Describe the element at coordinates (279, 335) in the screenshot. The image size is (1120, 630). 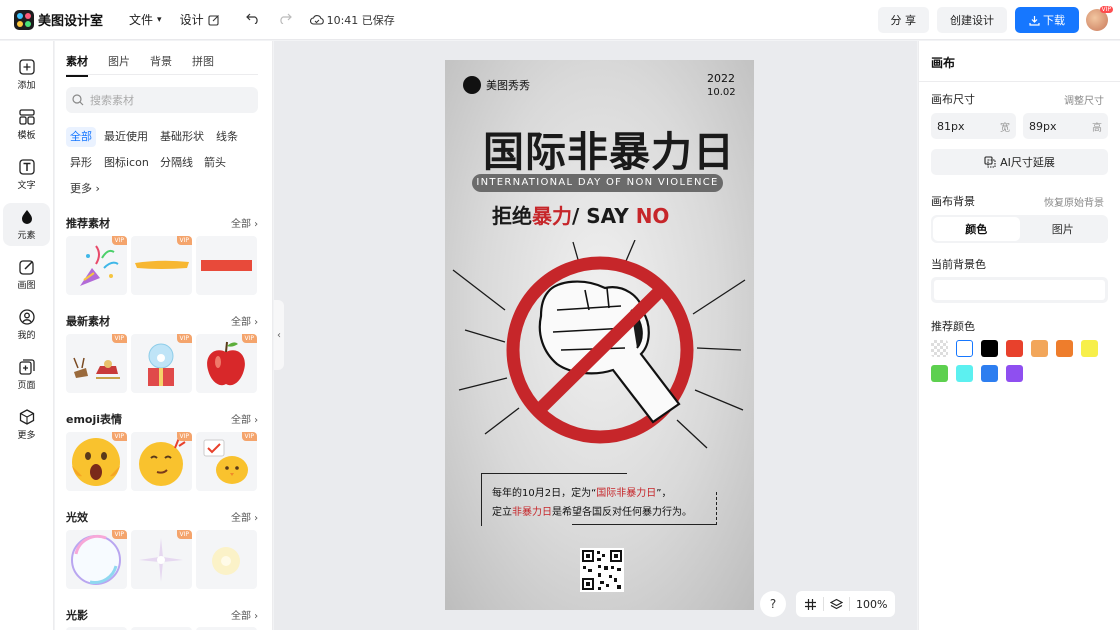
I see `collapse-panel-button: ‹` at that location.